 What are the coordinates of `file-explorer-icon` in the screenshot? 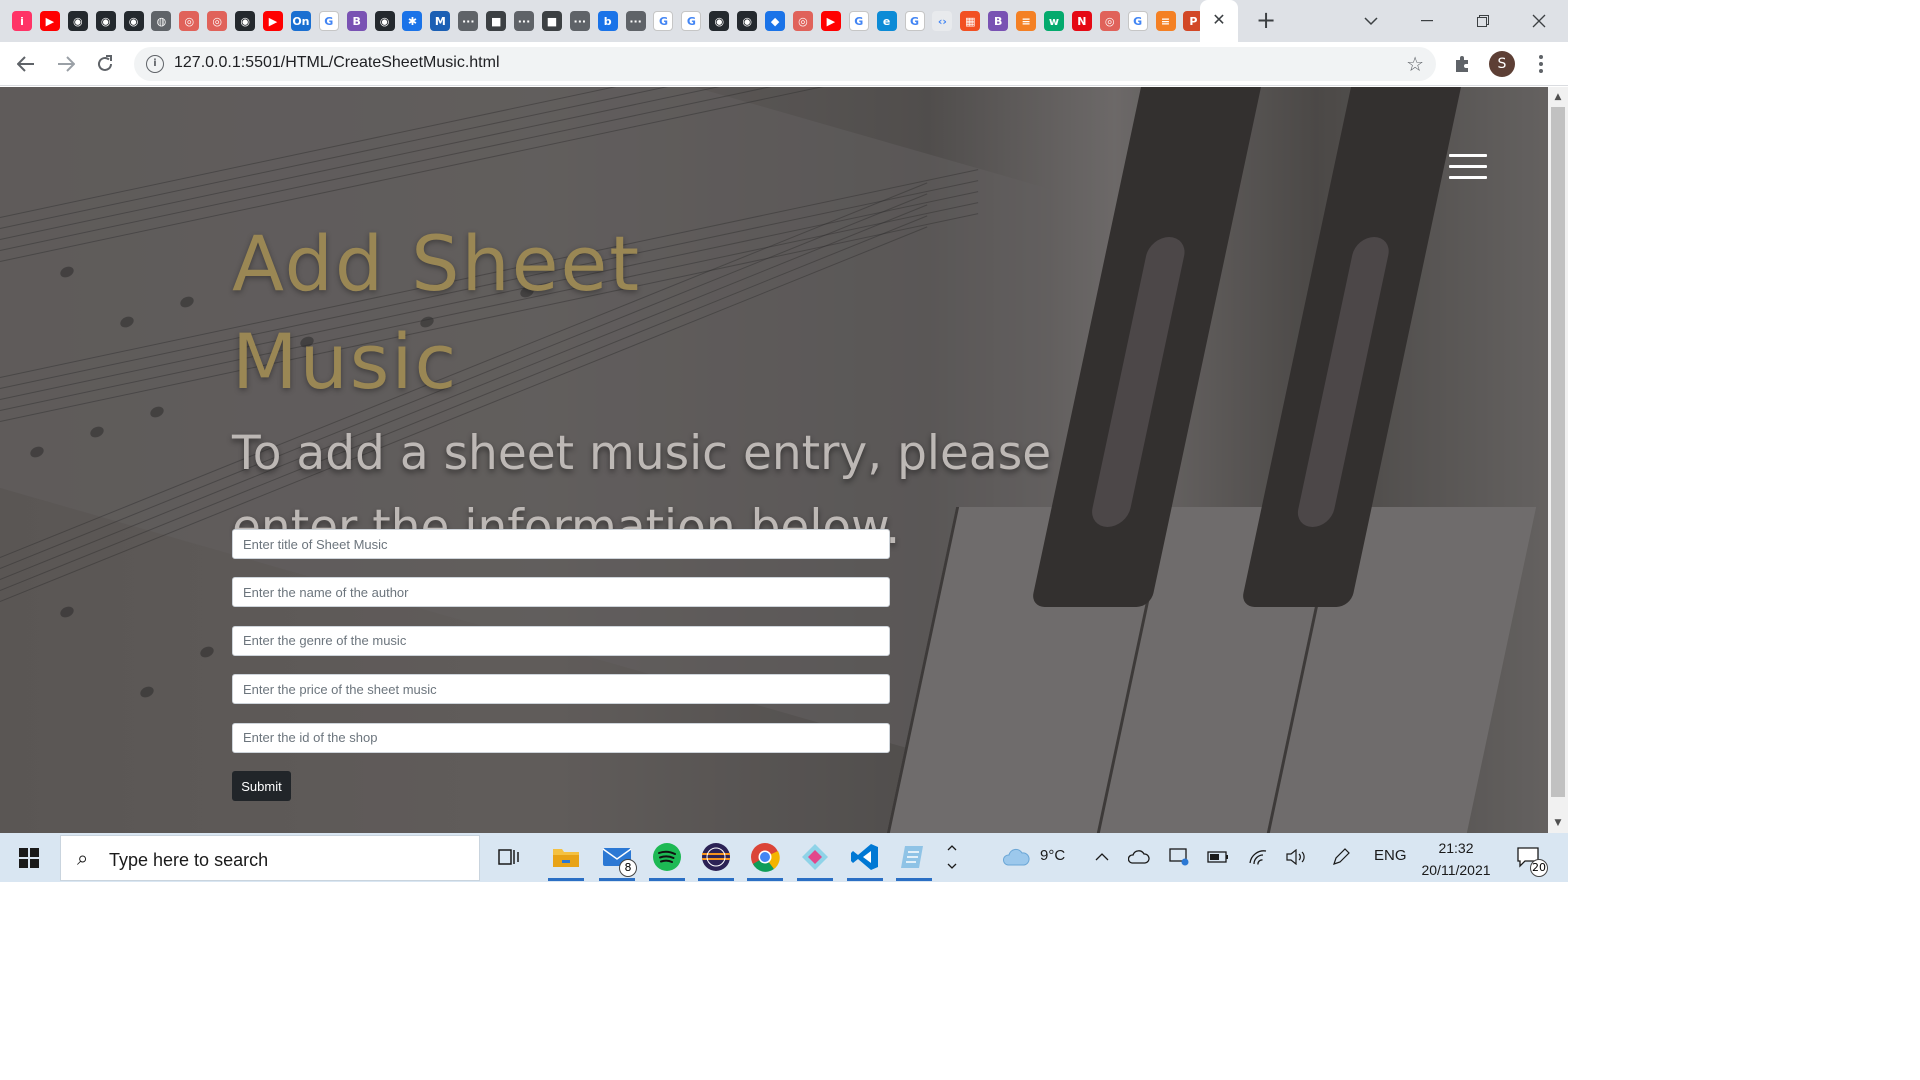 It's located at (566, 860).